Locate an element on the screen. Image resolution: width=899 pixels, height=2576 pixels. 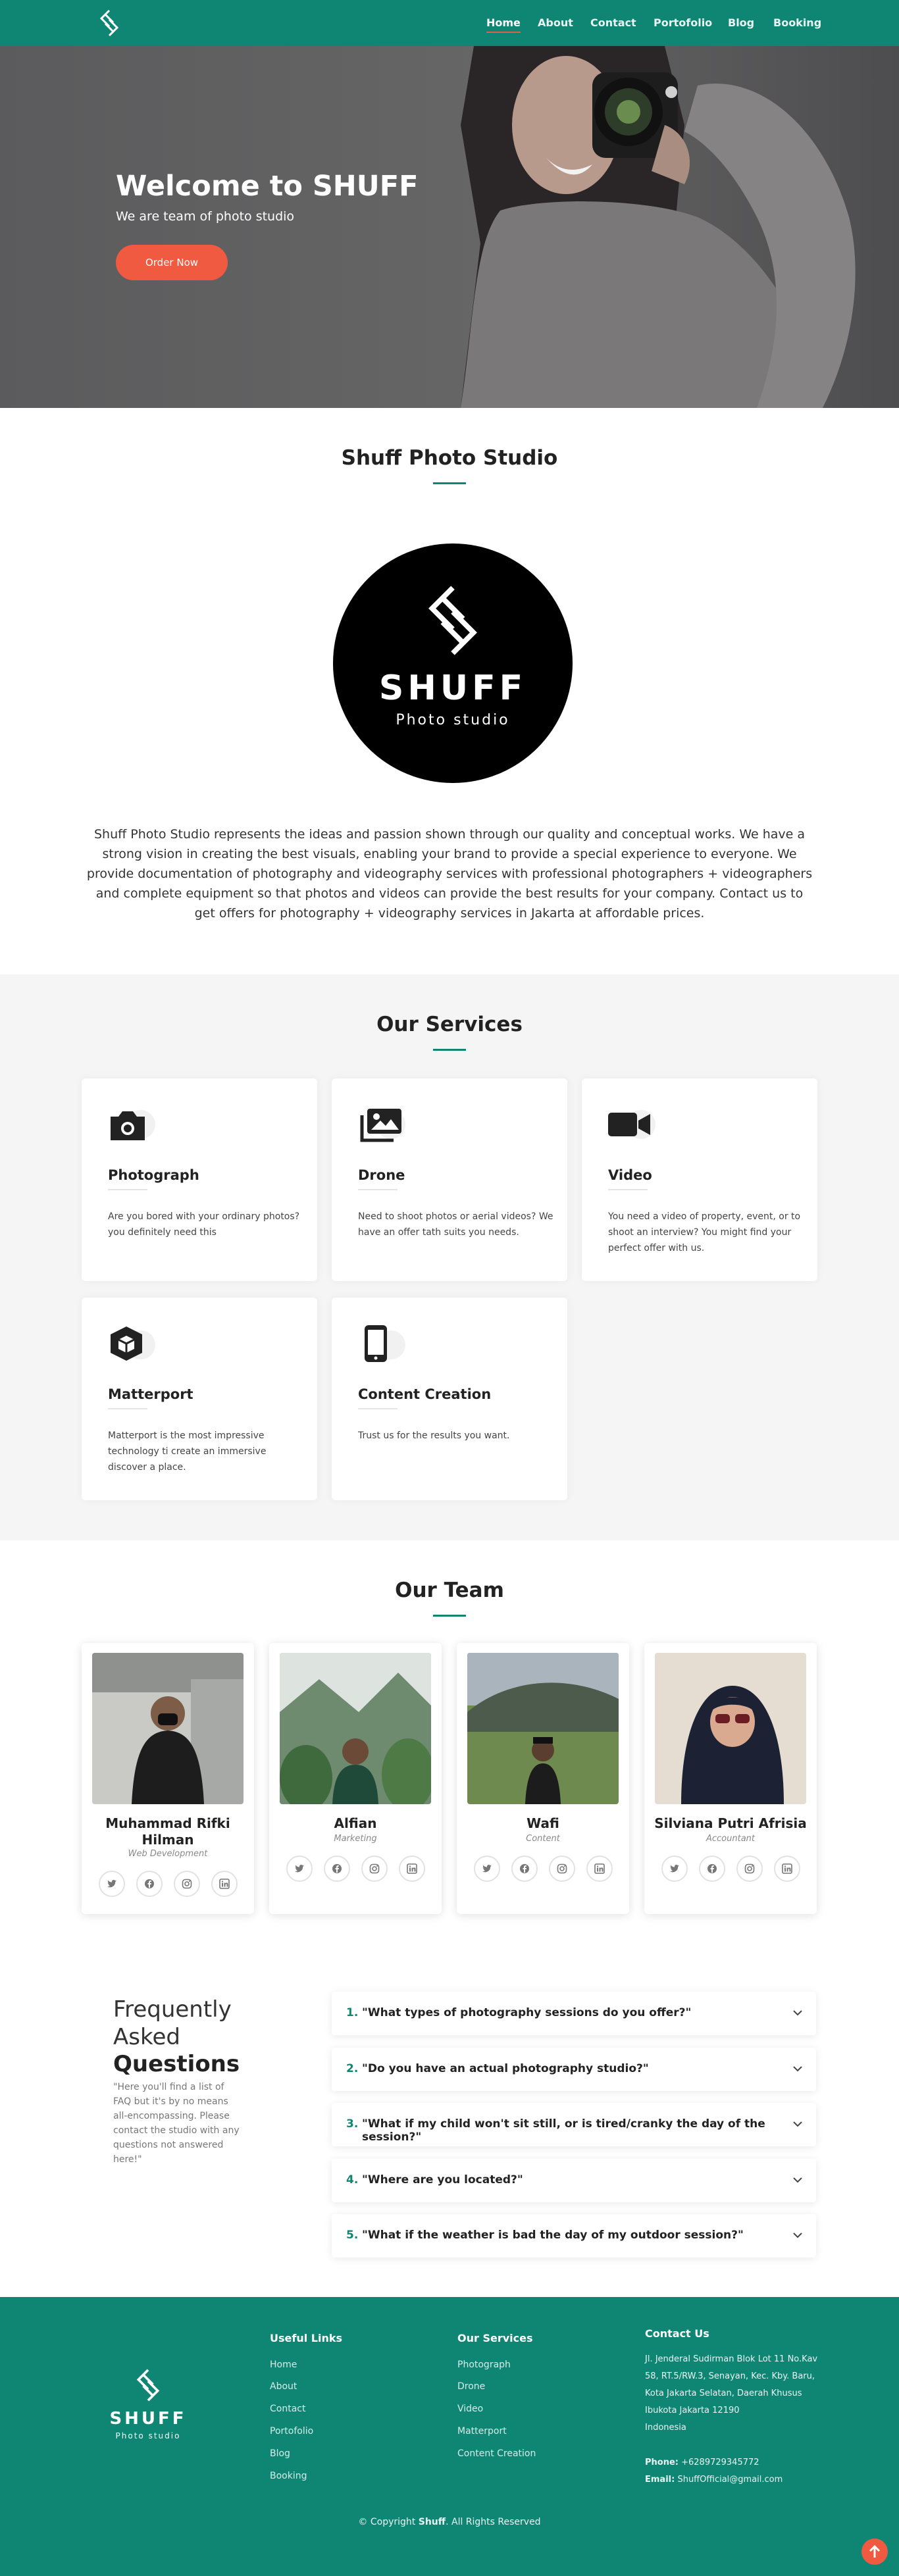
hero-subtitle: We are team of photo studio is located at coordinates (205, 216).